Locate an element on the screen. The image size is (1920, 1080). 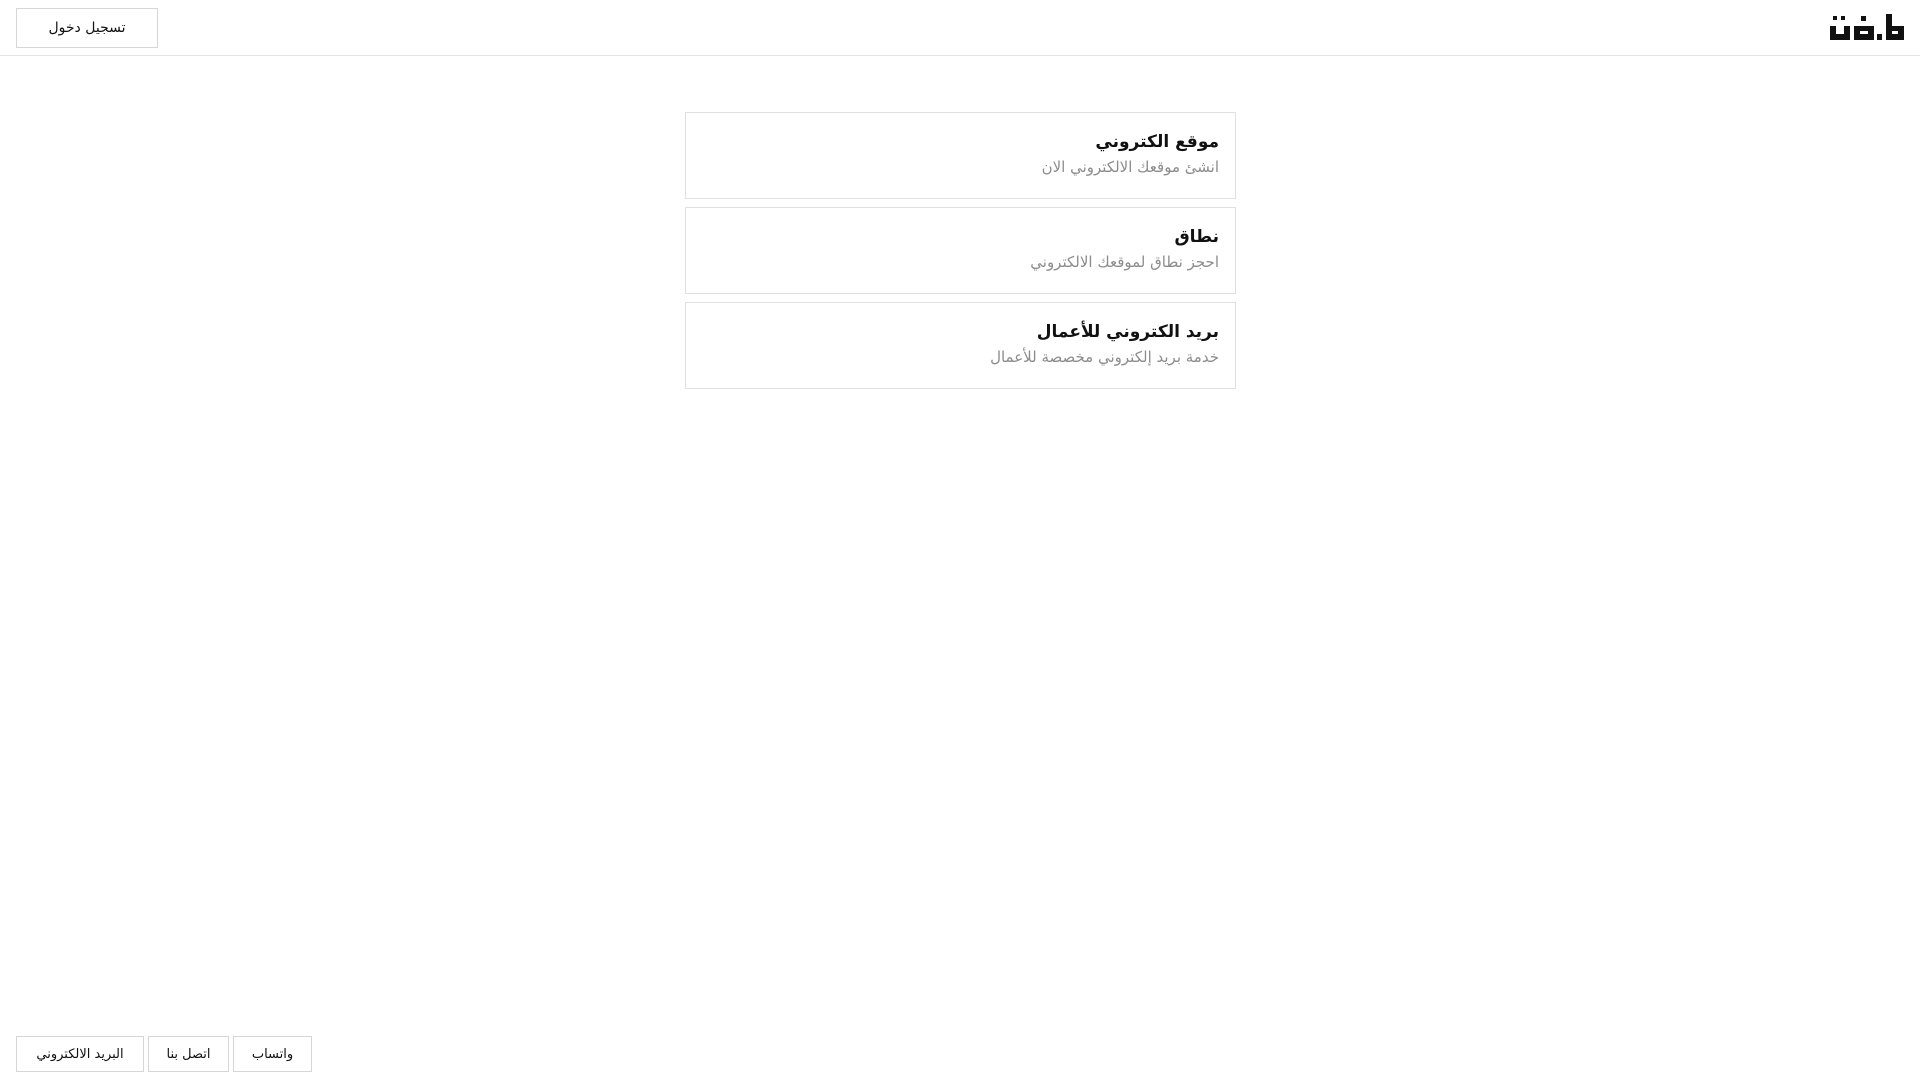
service-subtitle: انشئ موقعك الالكتروني الان is located at coordinates (1130, 167).